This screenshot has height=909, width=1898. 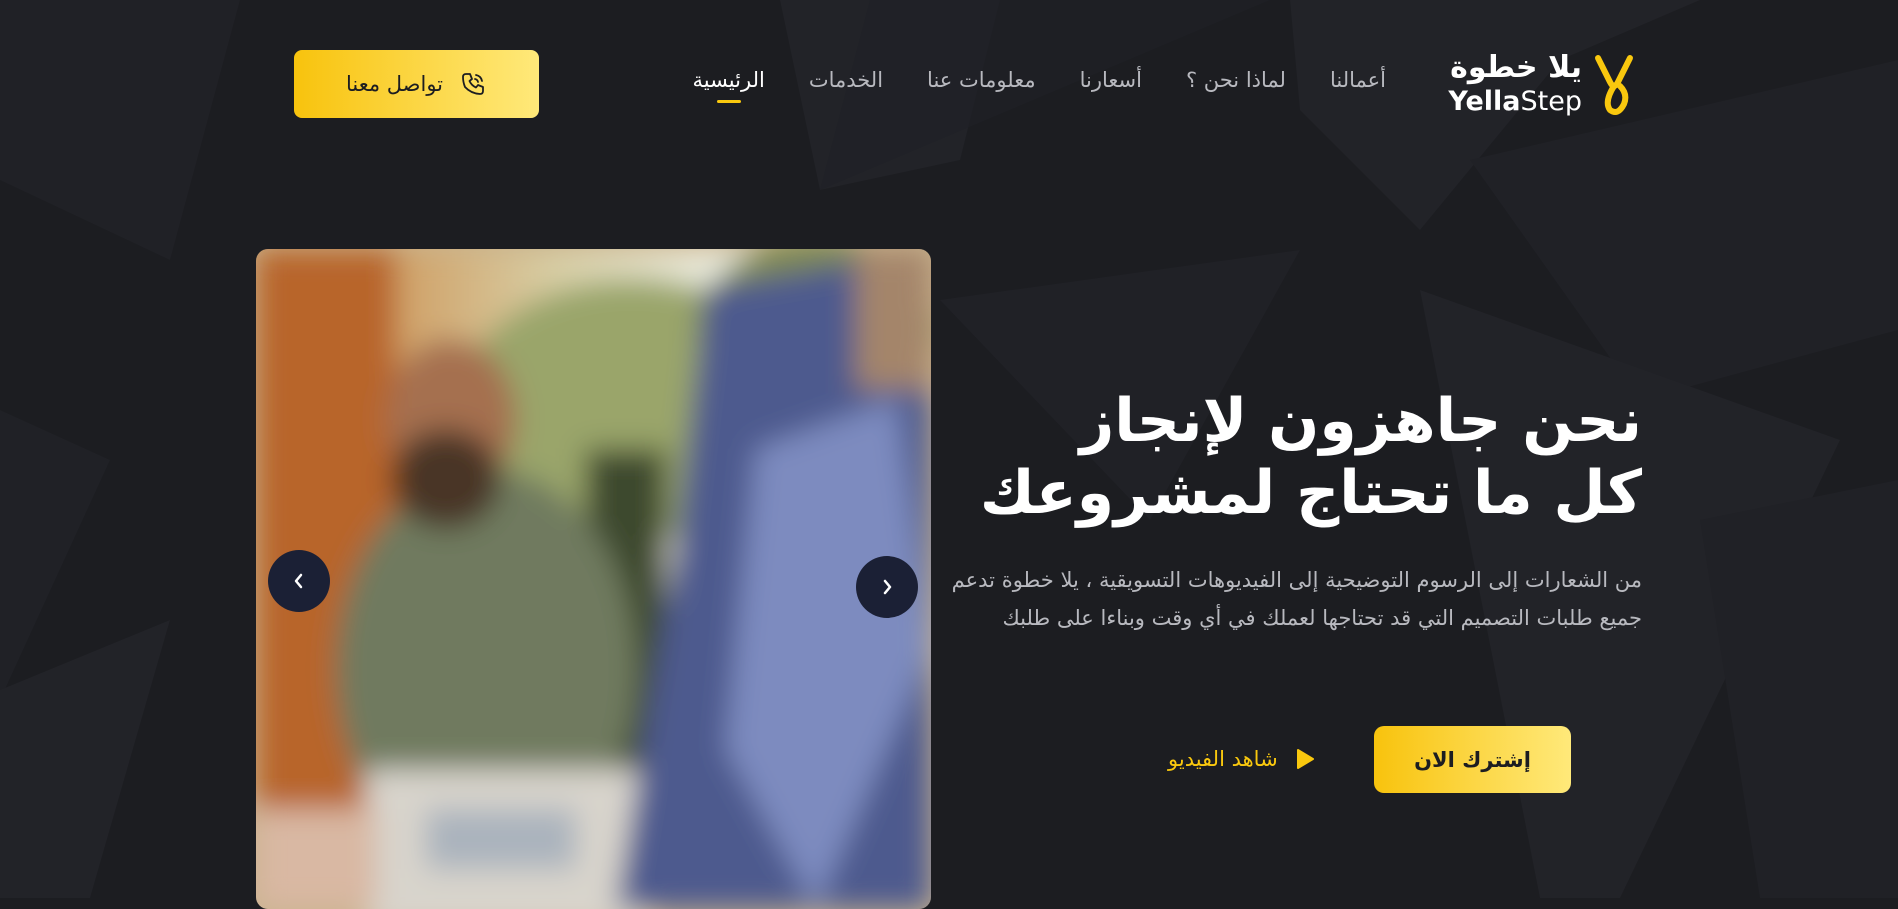 I want to click on nav-item-about: معلومات عنا, so click(x=981, y=80).